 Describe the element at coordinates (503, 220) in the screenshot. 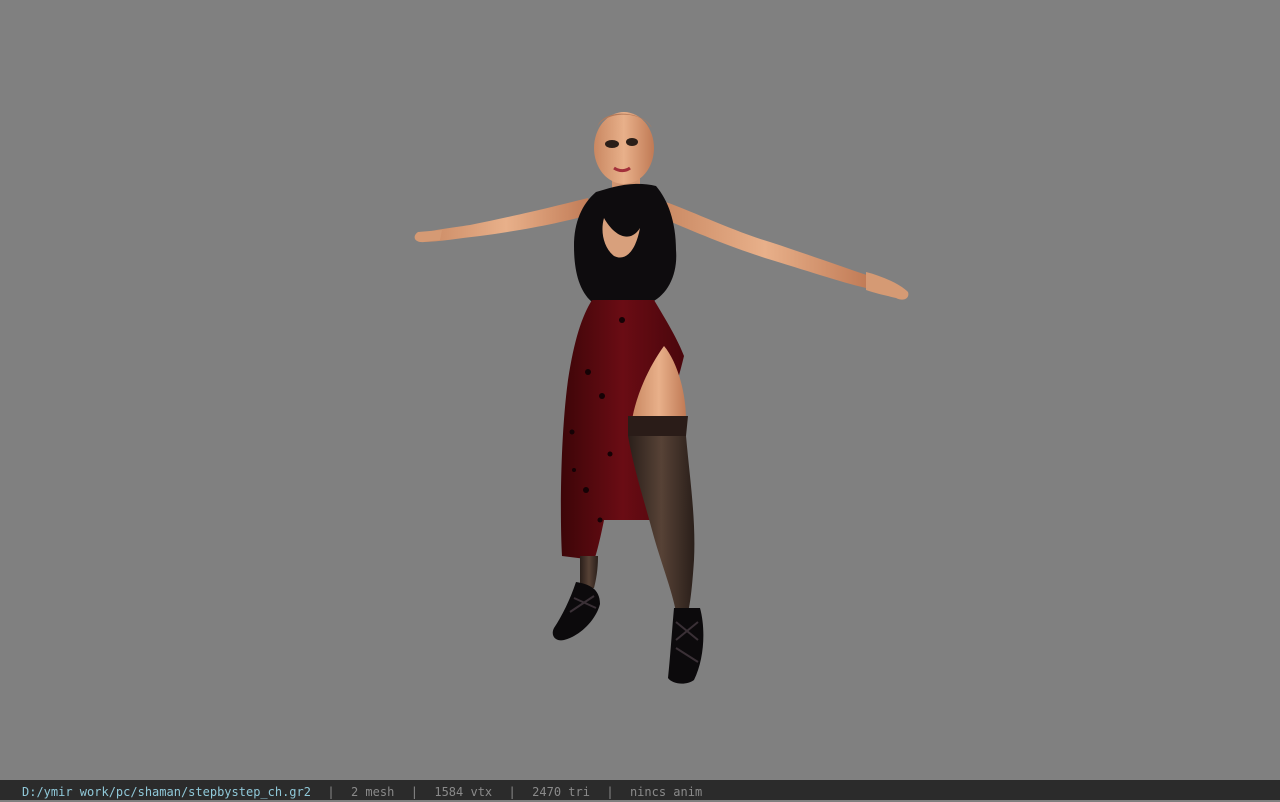

I see `left-arm` at that location.